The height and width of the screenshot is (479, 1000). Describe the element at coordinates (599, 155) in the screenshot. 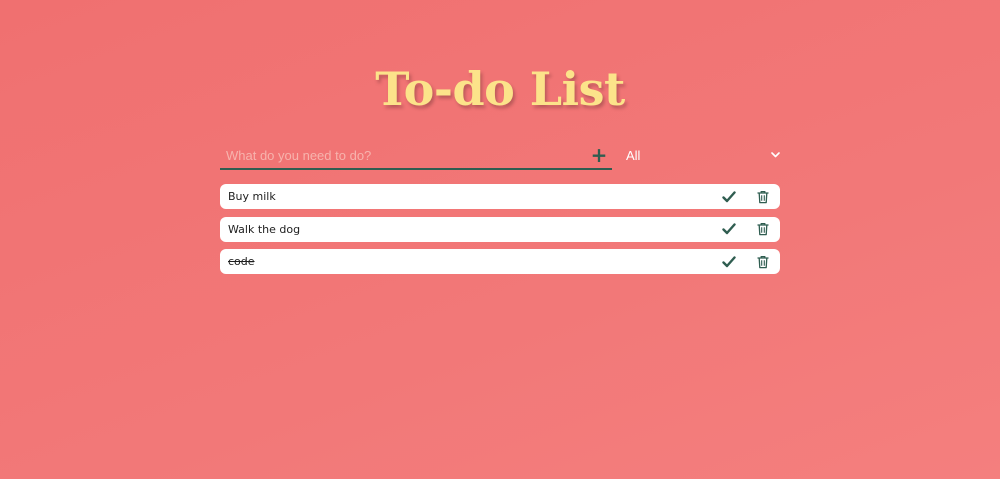

I see `add-button: +` at that location.